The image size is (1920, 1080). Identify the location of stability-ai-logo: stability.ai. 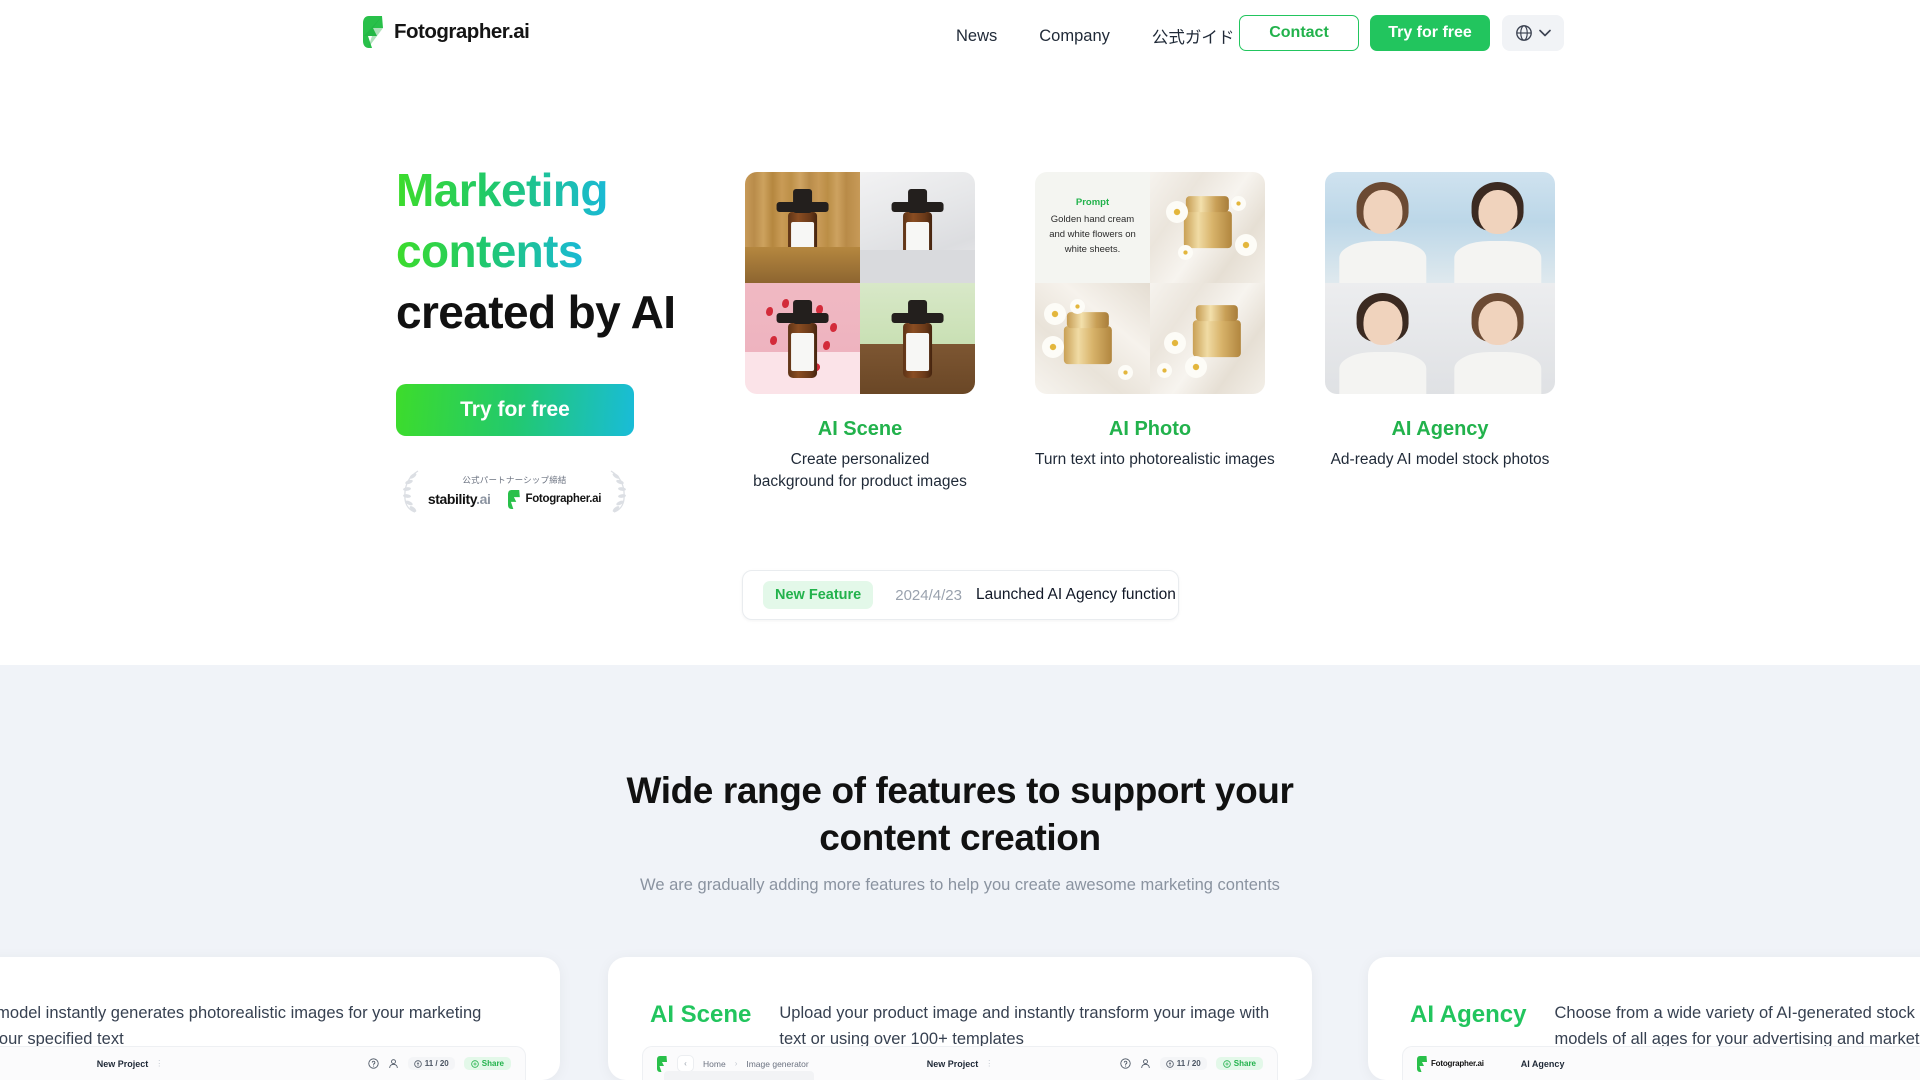
(459, 499).